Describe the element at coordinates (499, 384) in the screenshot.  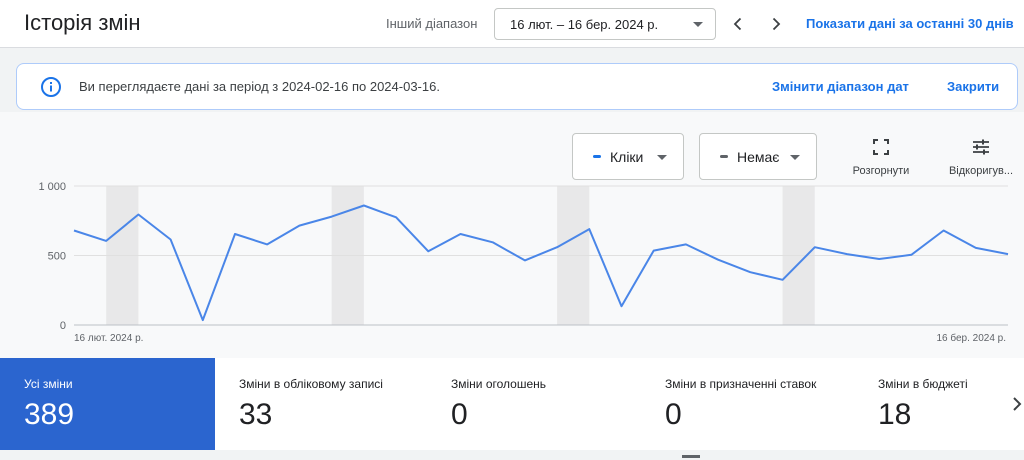
I see `tile-label: Зміни оголошень` at that location.